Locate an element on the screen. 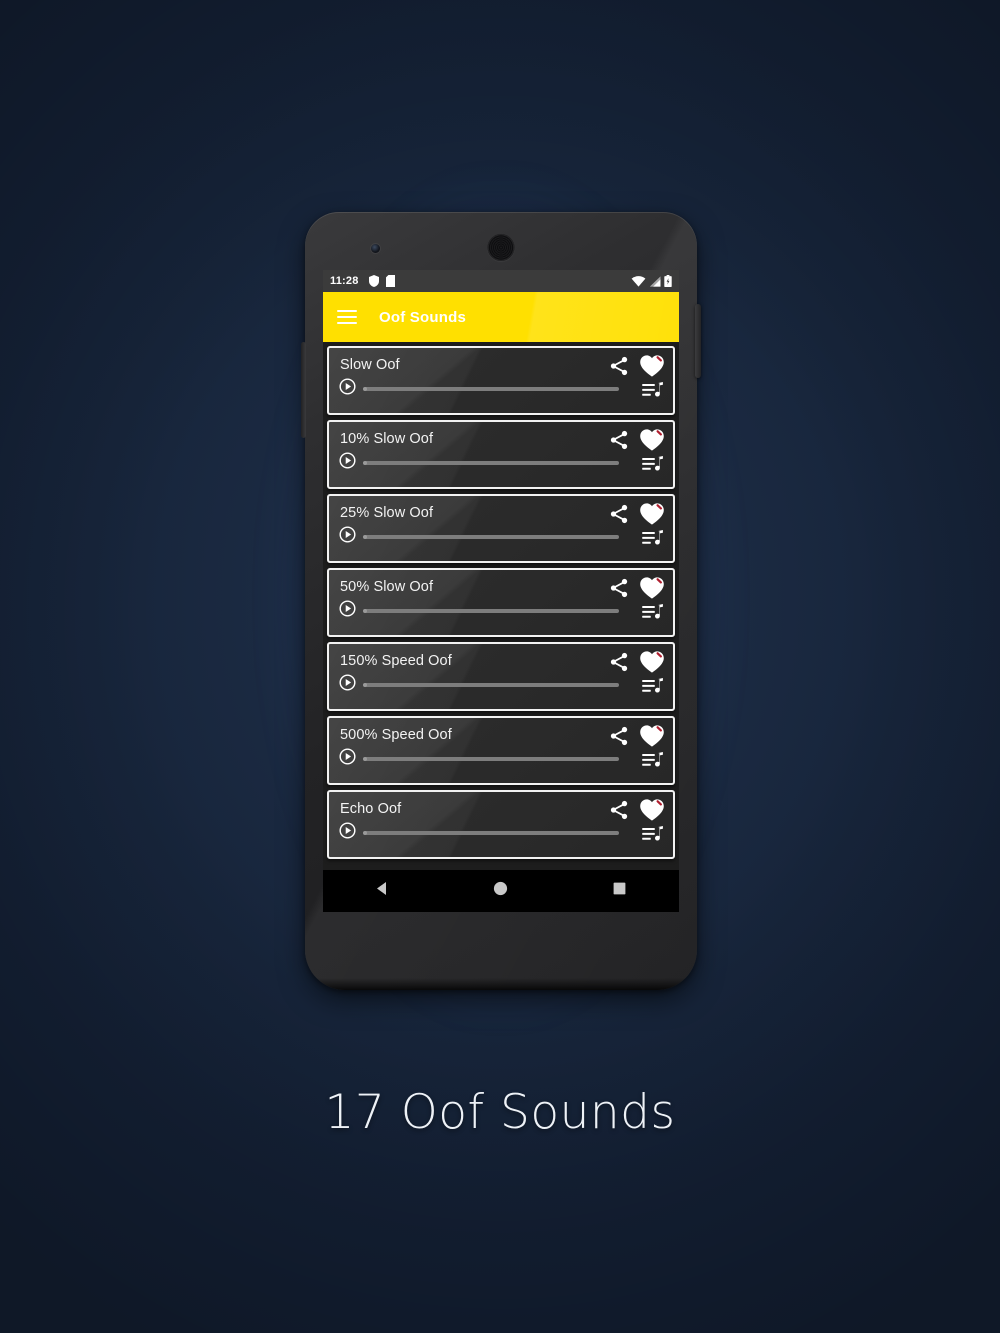 The width and height of the screenshot is (1000, 1333). back-triangle-icon is located at coordinates (382, 891).